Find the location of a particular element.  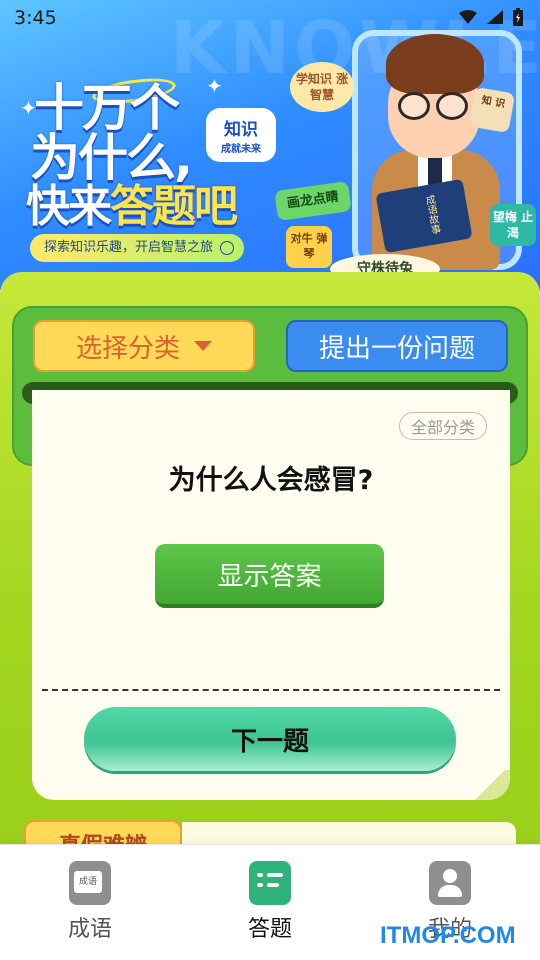

idiom-book-icon: 成语 is located at coordinates (90, 883).